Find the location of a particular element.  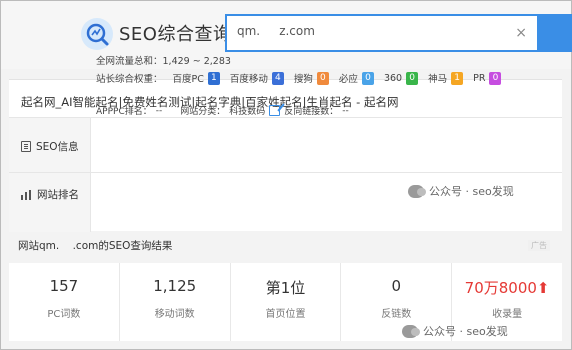

weight-pr: PR 0 is located at coordinates (487, 78).